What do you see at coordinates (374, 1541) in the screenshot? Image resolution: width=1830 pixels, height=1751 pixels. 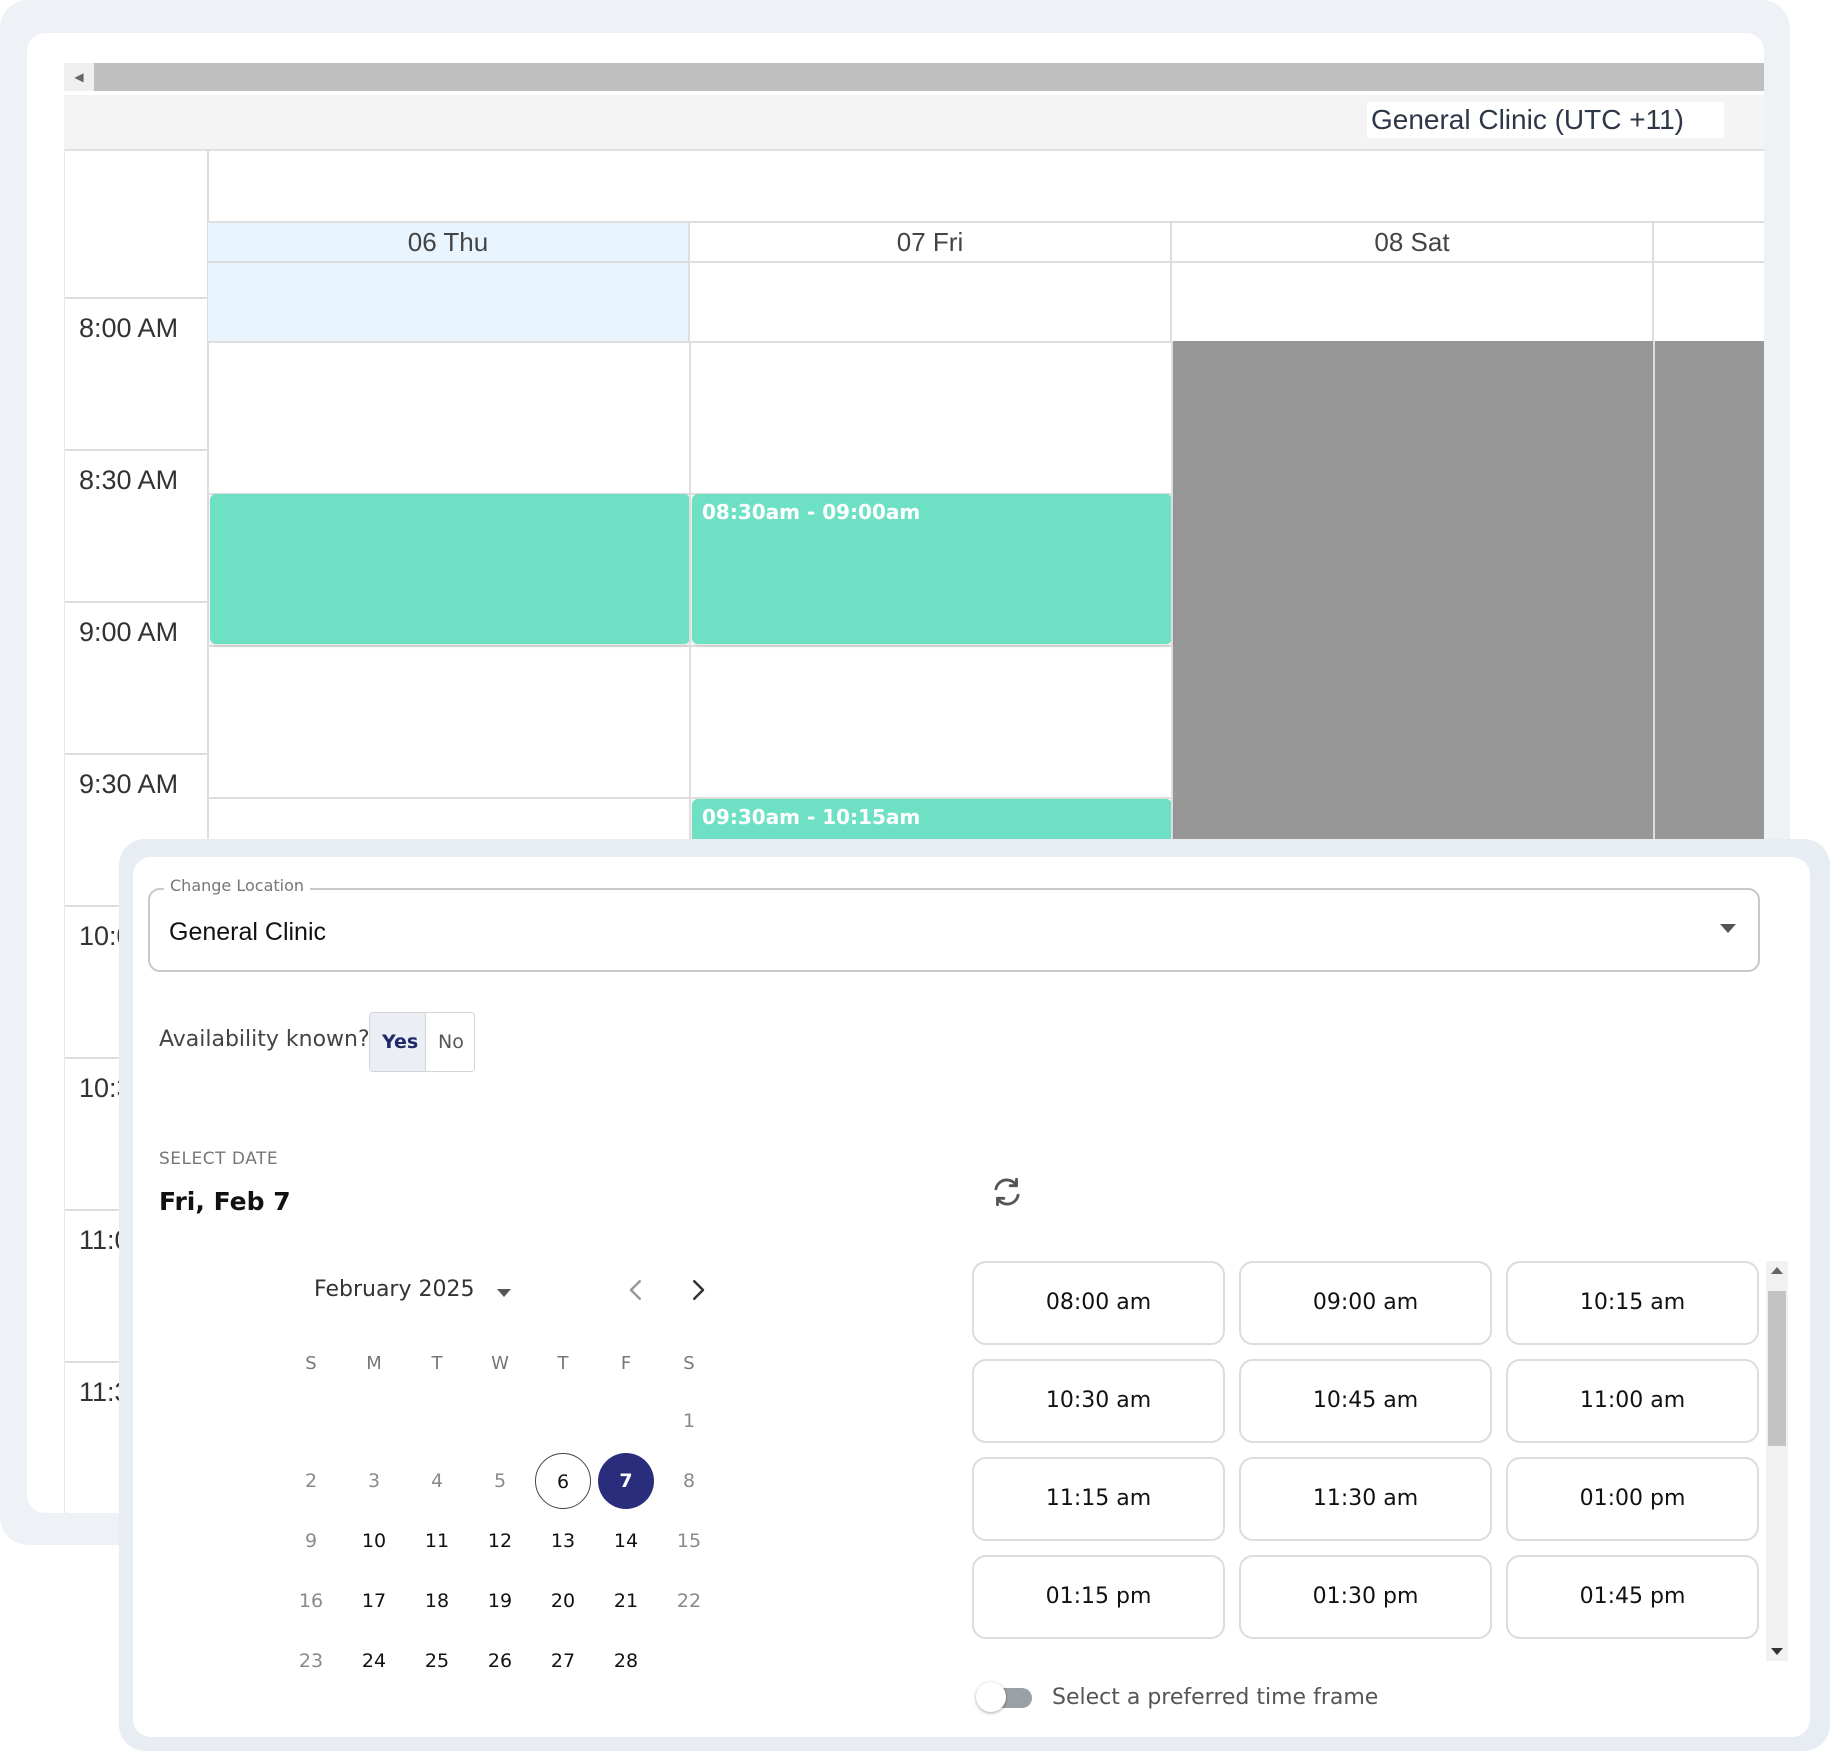 I see `calendar-day-10: 10` at bounding box center [374, 1541].